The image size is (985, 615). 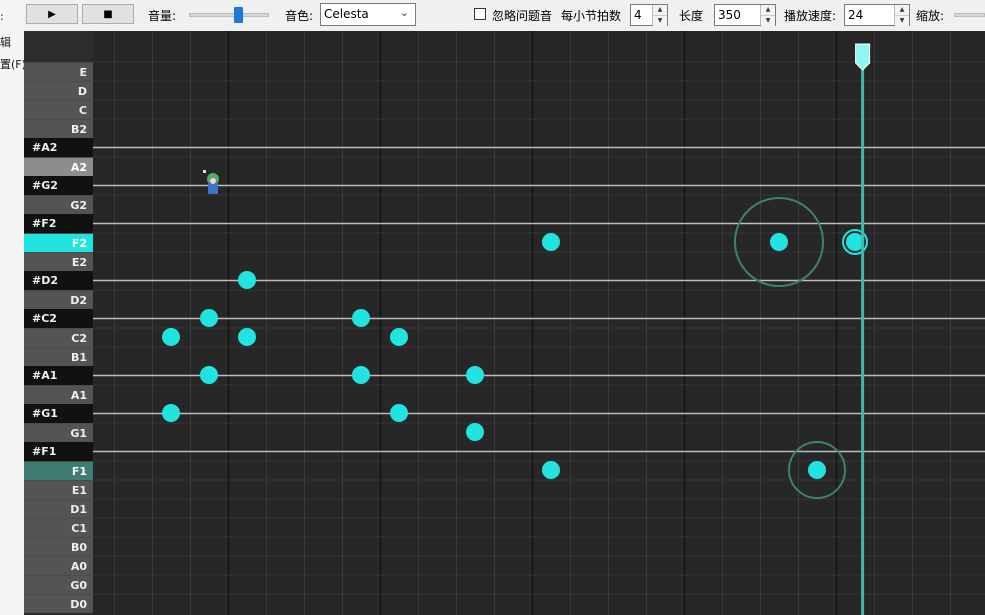 I want to click on piano-key-sharp-g2: #G2, so click(x=58, y=185).